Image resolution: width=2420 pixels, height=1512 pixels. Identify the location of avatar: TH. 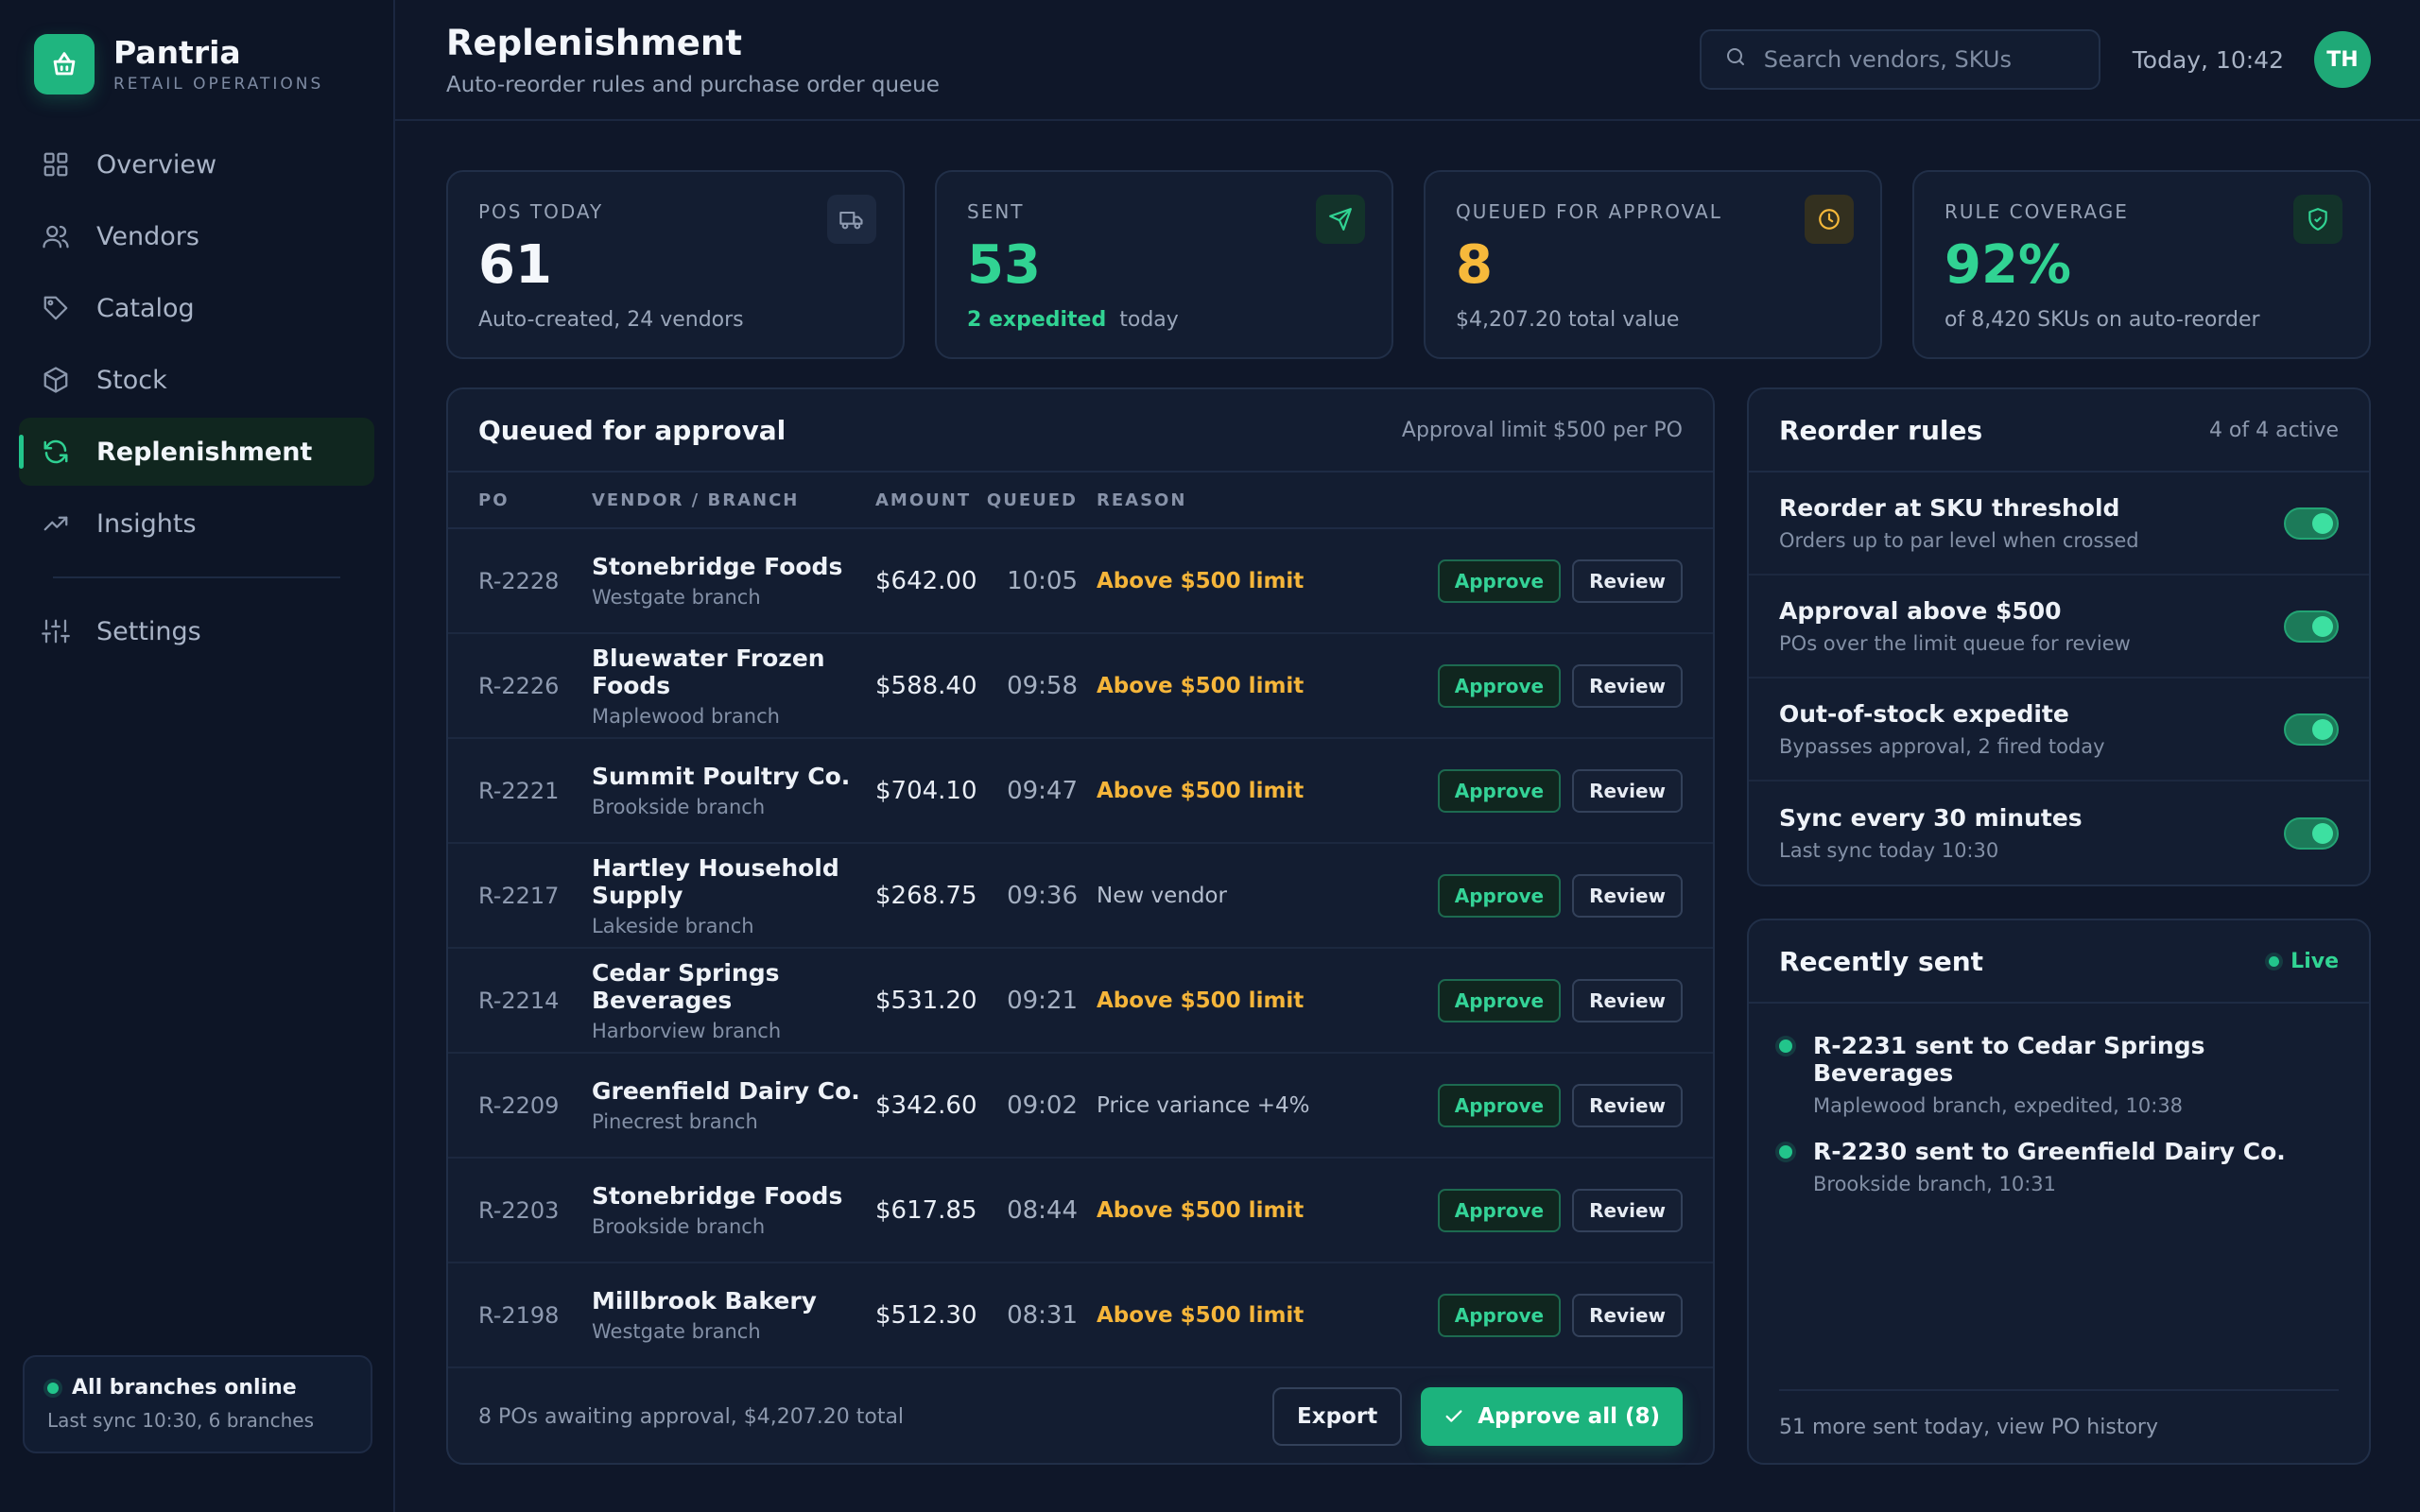
(2342, 59).